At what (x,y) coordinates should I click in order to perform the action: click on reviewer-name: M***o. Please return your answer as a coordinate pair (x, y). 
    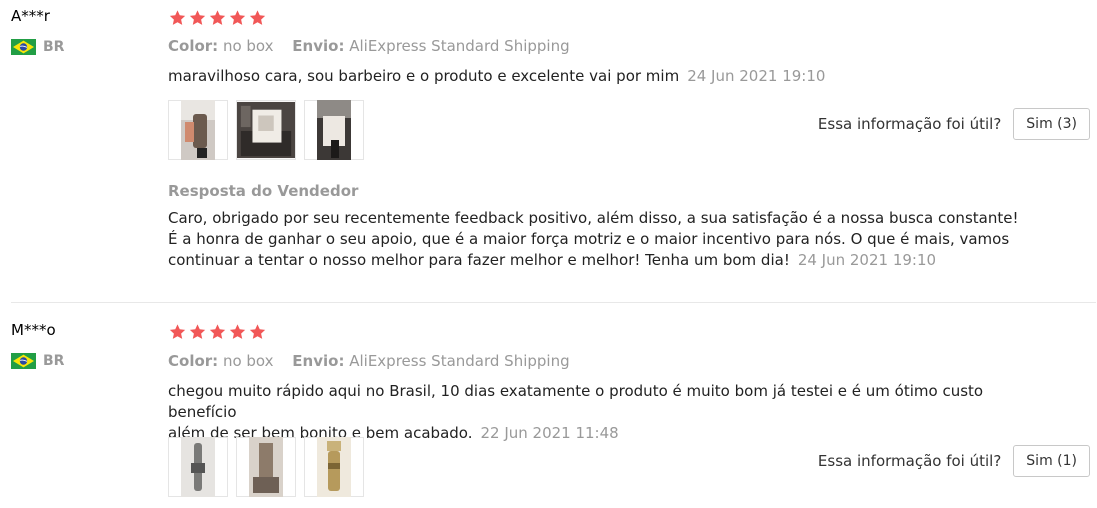
    Looking at the image, I should click on (33, 330).